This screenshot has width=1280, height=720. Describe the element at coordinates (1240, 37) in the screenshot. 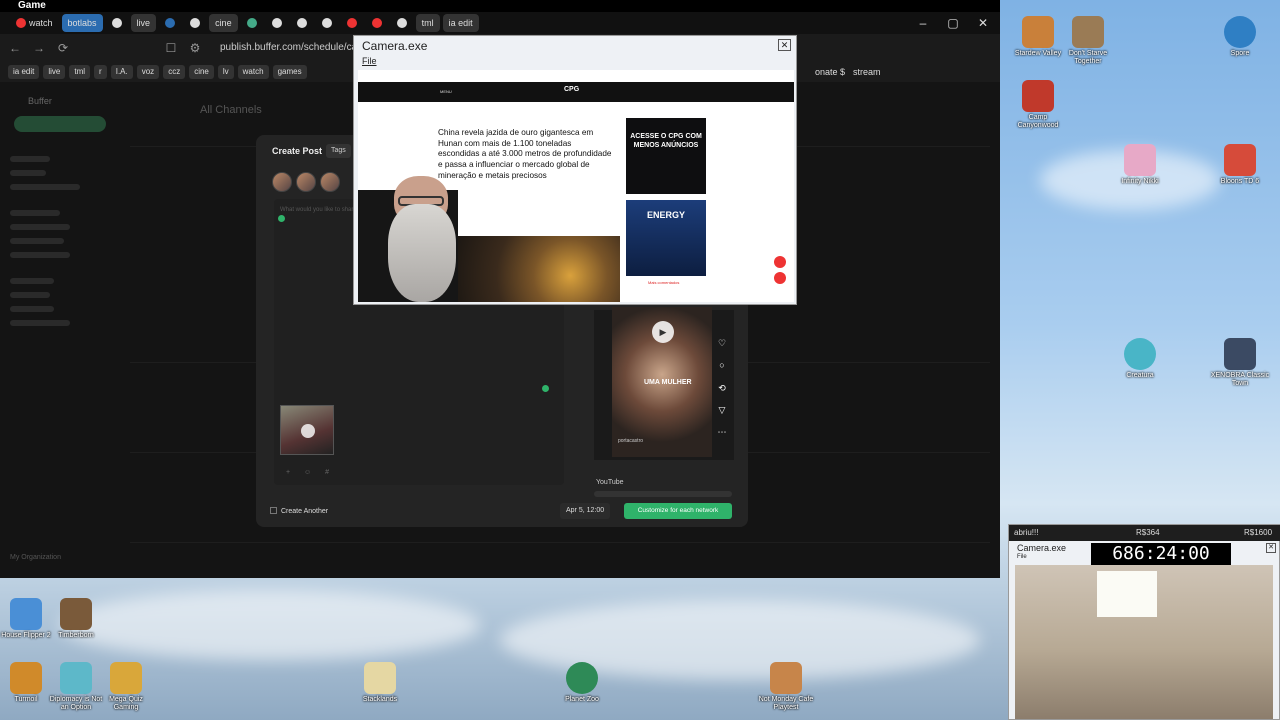

I see `desktop-icon: Spore` at that location.